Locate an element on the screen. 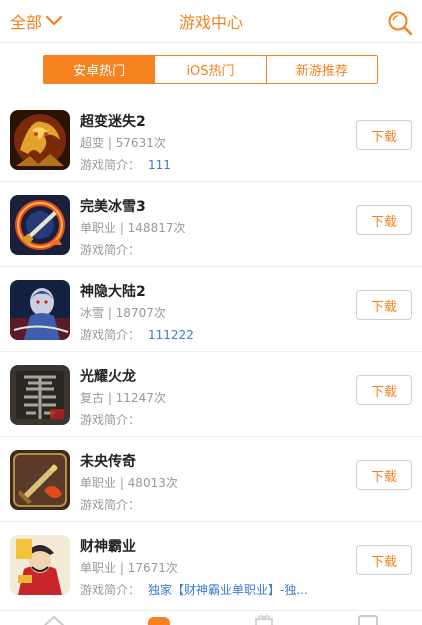 The width and height of the screenshot is (422, 625). game-intro: 游戏简介： 111 is located at coordinates (125, 164).